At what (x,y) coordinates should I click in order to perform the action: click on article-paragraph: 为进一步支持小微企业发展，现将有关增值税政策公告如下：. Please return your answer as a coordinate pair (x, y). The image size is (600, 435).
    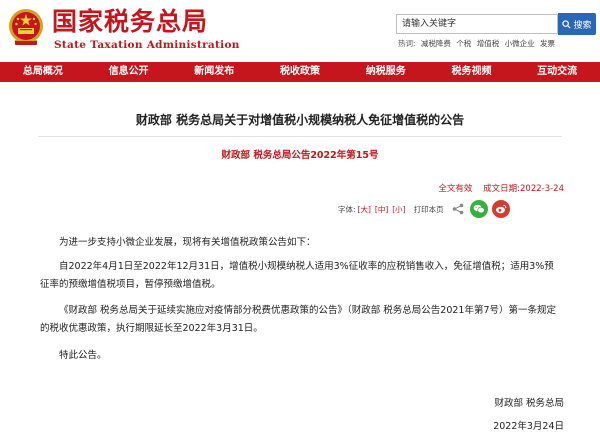
    Looking at the image, I should click on (187, 242).